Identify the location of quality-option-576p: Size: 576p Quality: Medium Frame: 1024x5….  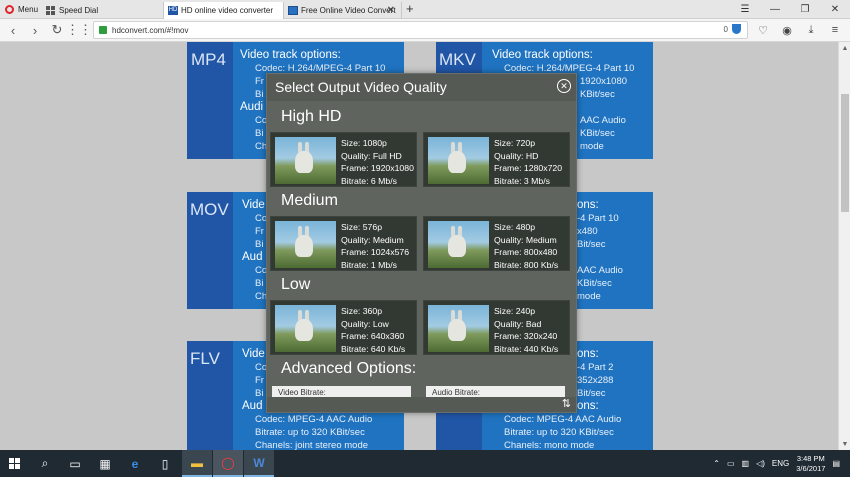
(343, 243).